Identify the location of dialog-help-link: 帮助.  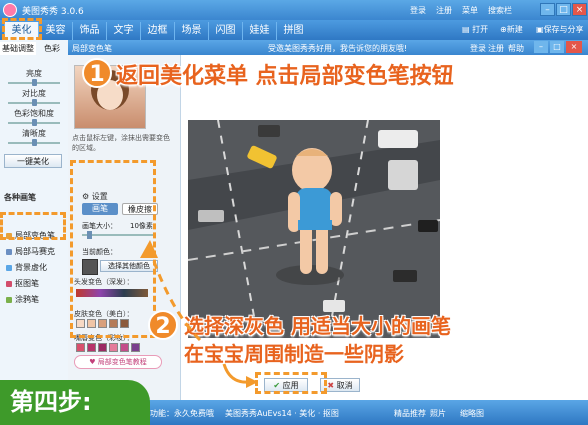
(516, 48).